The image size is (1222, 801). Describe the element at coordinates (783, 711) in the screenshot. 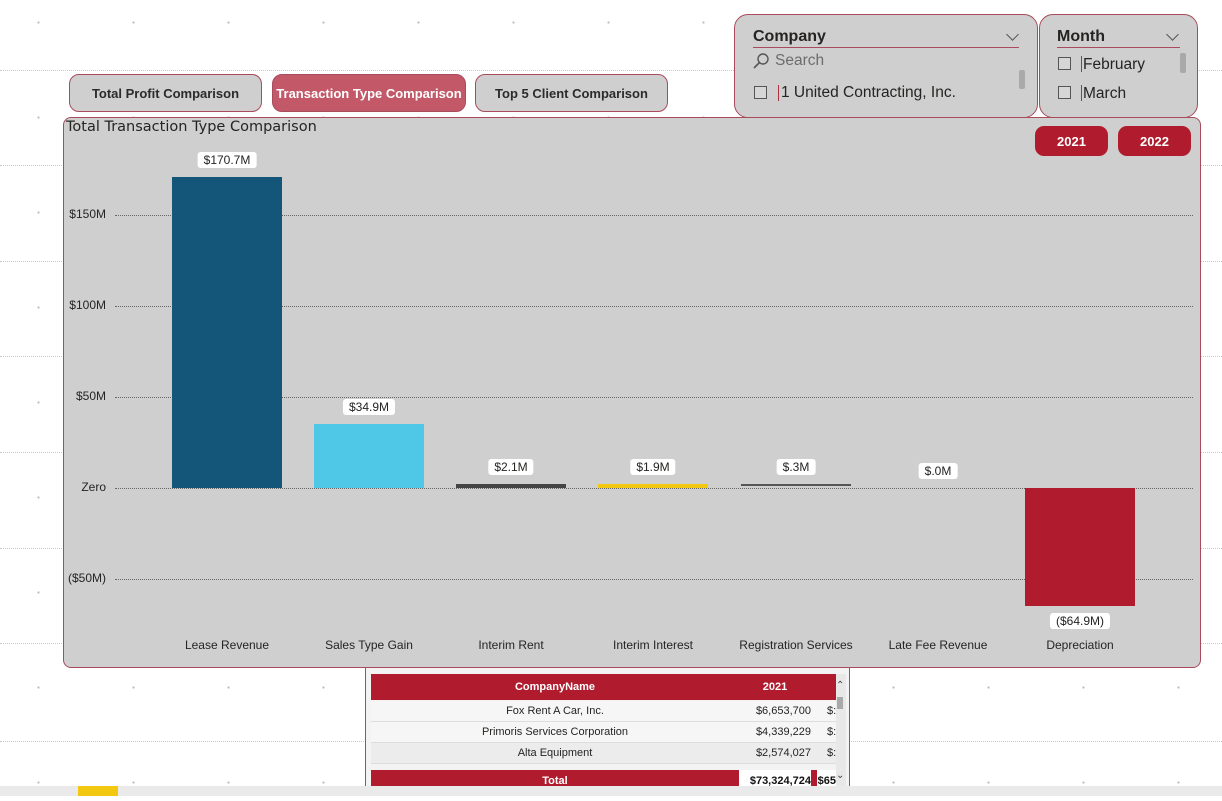

I see `value-2021-cell: $6,653,700` at that location.